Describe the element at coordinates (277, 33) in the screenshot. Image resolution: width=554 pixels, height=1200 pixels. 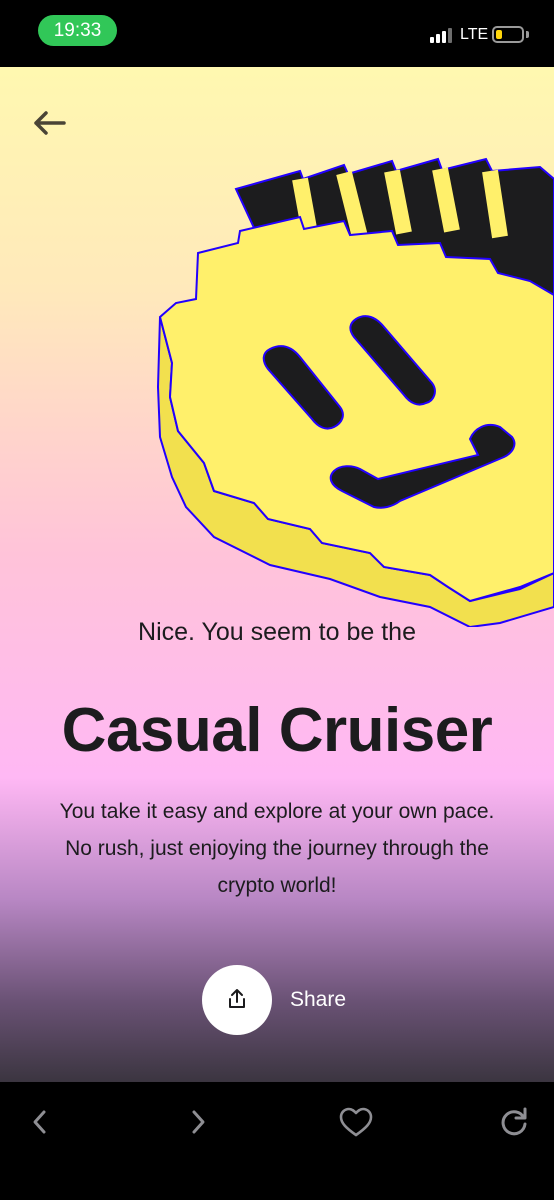
I see `status-bar: 19:33 LTE` at that location.